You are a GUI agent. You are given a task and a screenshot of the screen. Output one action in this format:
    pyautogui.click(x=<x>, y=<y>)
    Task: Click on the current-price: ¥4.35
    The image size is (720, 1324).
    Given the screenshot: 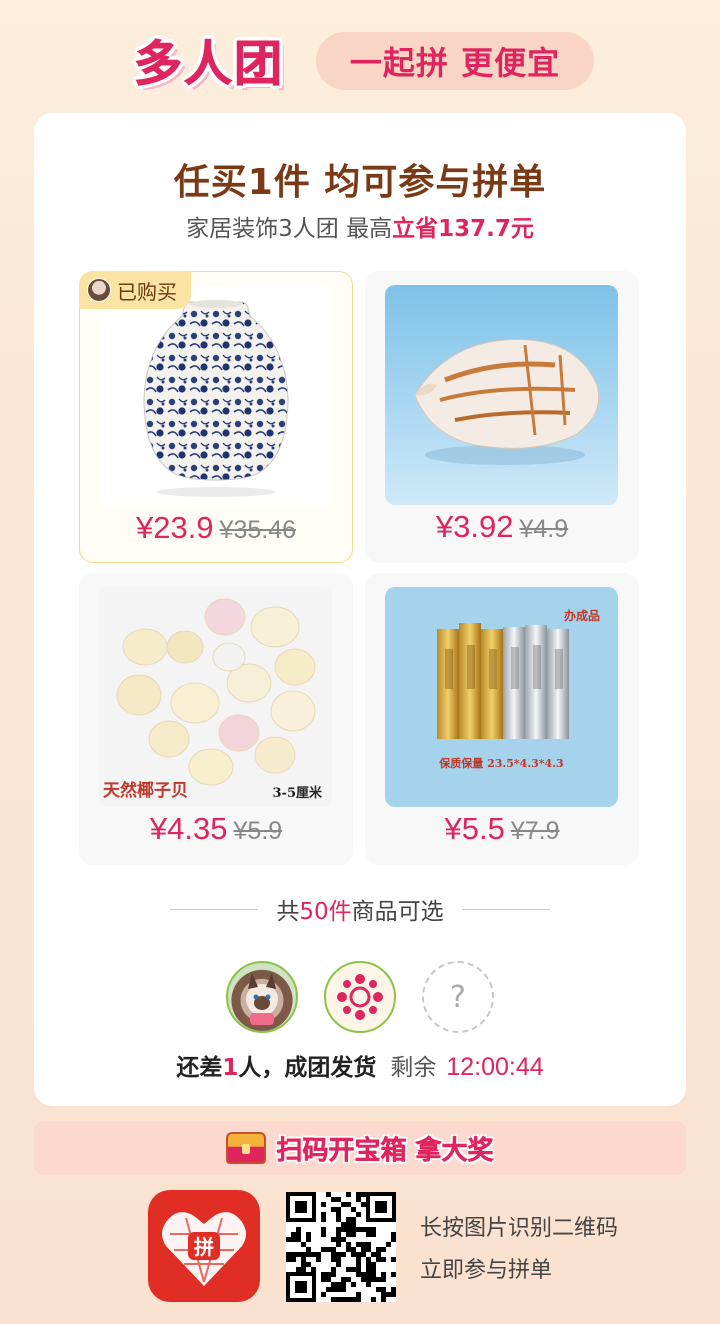 What is the action you would take?
    pyautogui.click(x=188, y=828)
    